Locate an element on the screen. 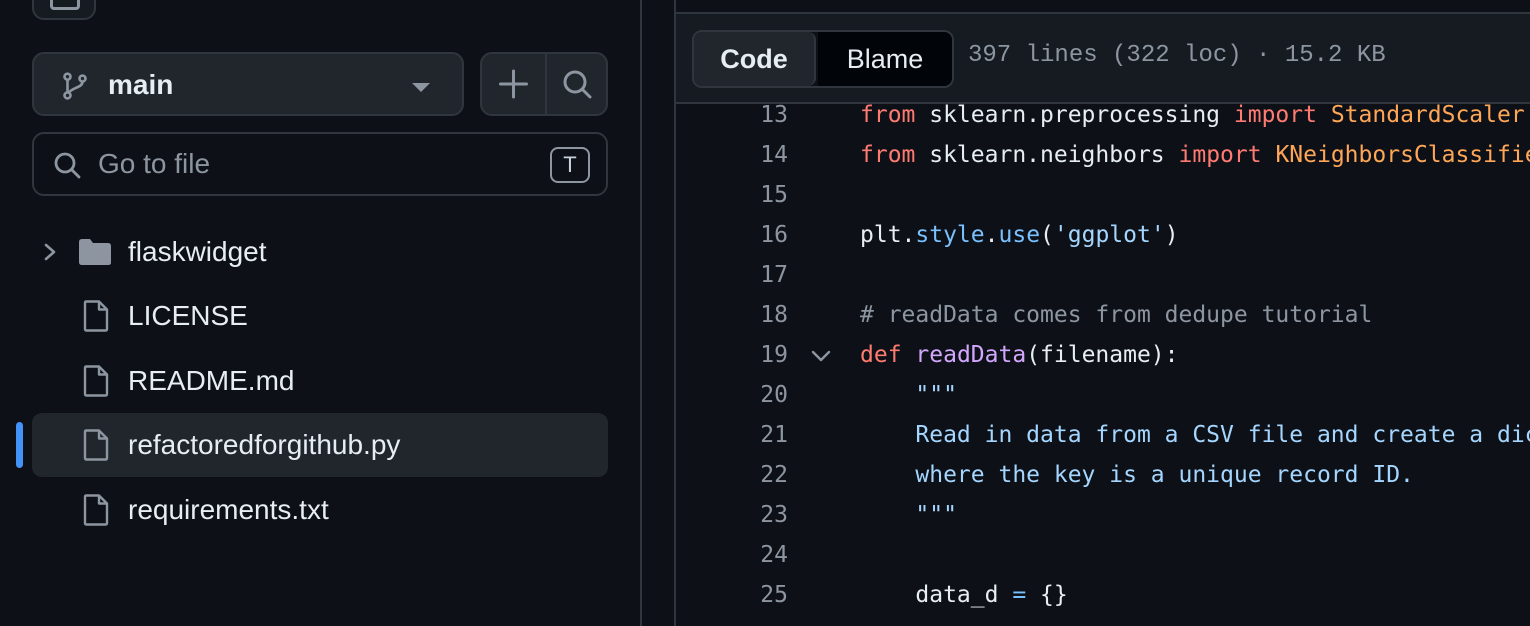 The height and width of the screenshot is (626, 1530). code-line: 24 is located at coordinates (1103, 556).